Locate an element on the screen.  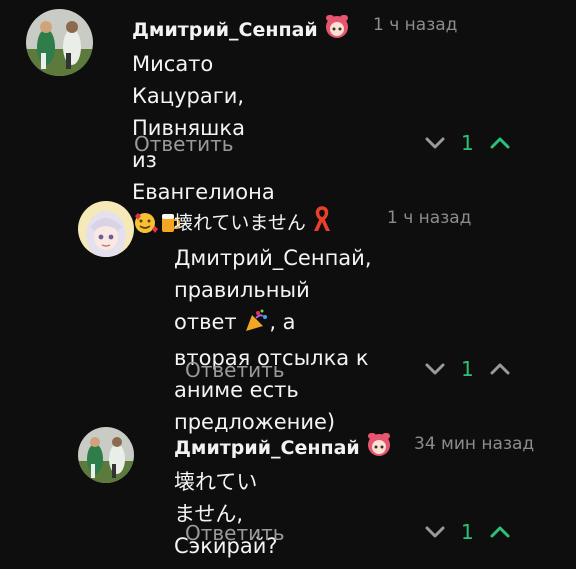
comment-text: 壊れていません, Сэкирай? is located at coordinates (226, 514).